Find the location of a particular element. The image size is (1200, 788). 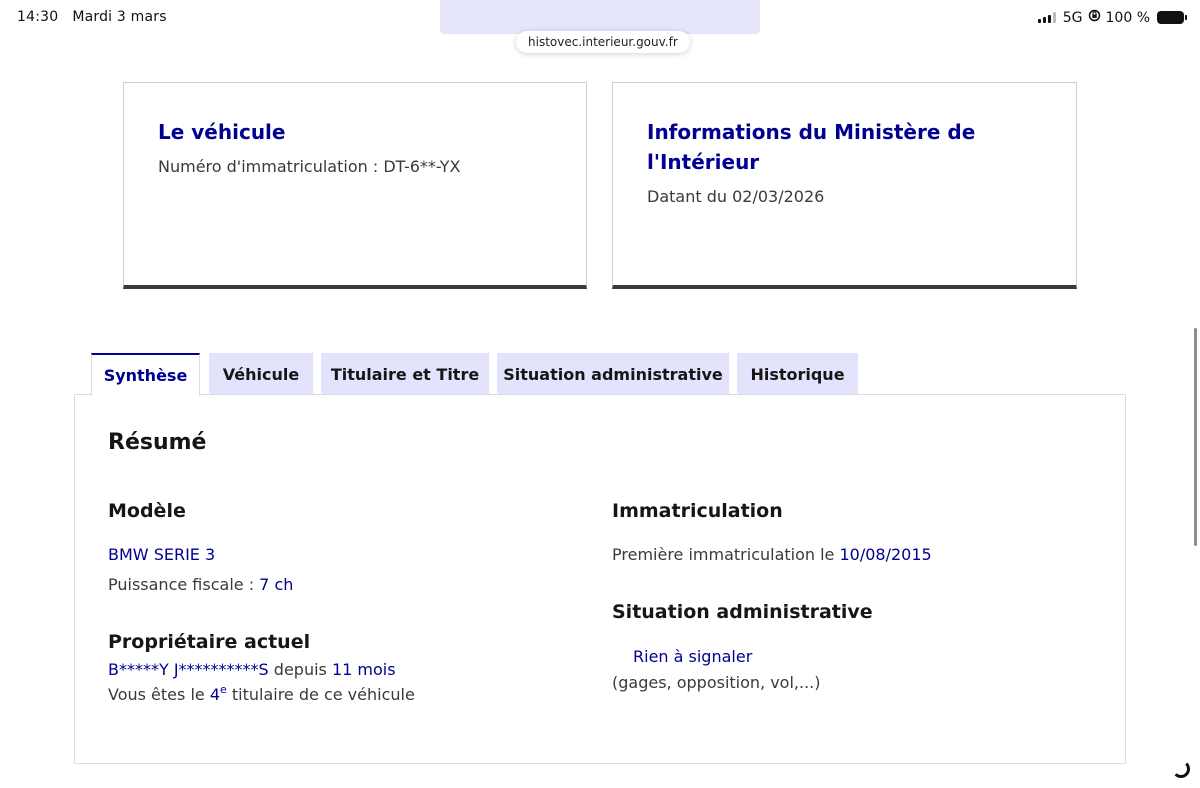

first-registration: Première immatriculation le 10/08/2015 is located at coordinates (772, 554).